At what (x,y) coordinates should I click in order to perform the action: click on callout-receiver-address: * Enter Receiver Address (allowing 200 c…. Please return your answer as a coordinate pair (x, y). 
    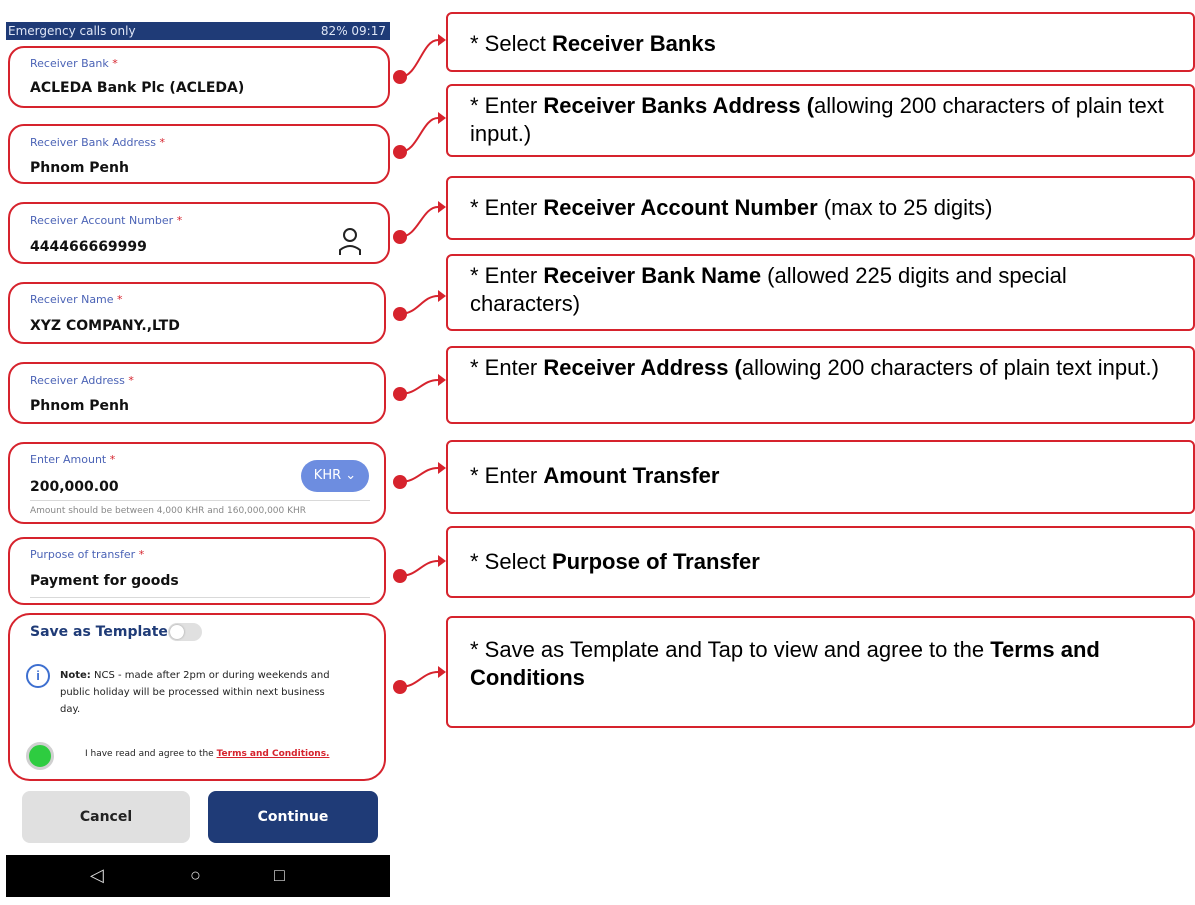
    Looking at the image, I should click on (820, 385).